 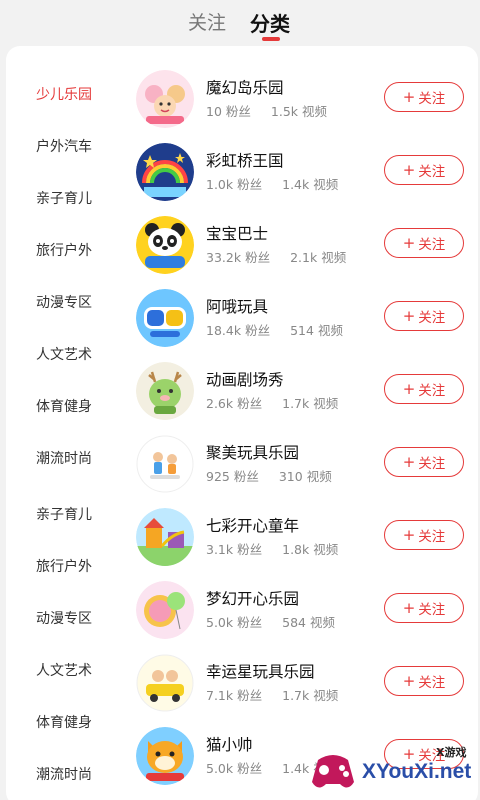 I want to click on channel-name: 阿哦玩具, so click(x=237, y=306).